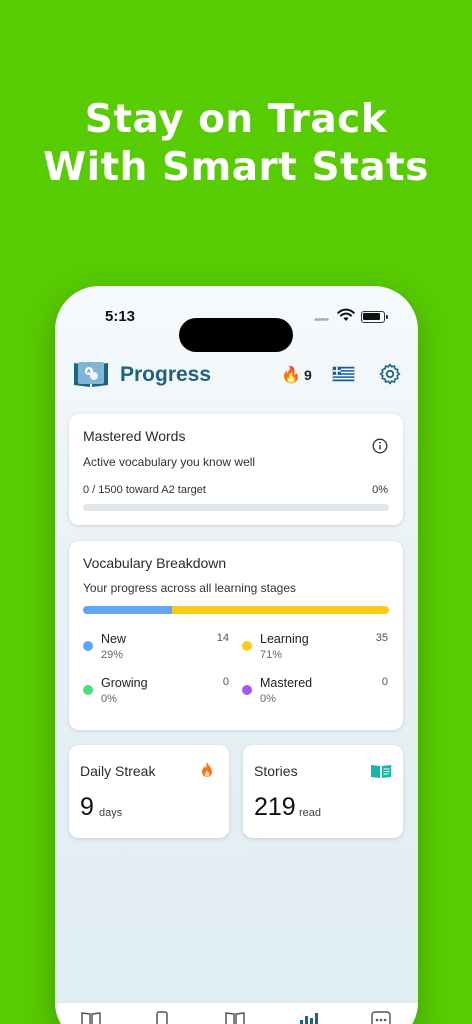 Image resolution: width=472 pixels, height=1024 pixels. I want to click on new-dot-icon, so click(88, 646).